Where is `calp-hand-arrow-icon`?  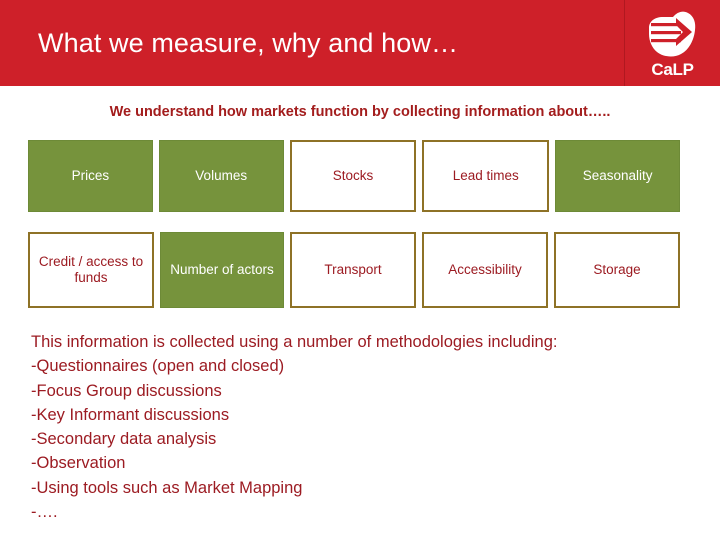
calp-hand-arrow-icon is located at coordinates (673, 34).